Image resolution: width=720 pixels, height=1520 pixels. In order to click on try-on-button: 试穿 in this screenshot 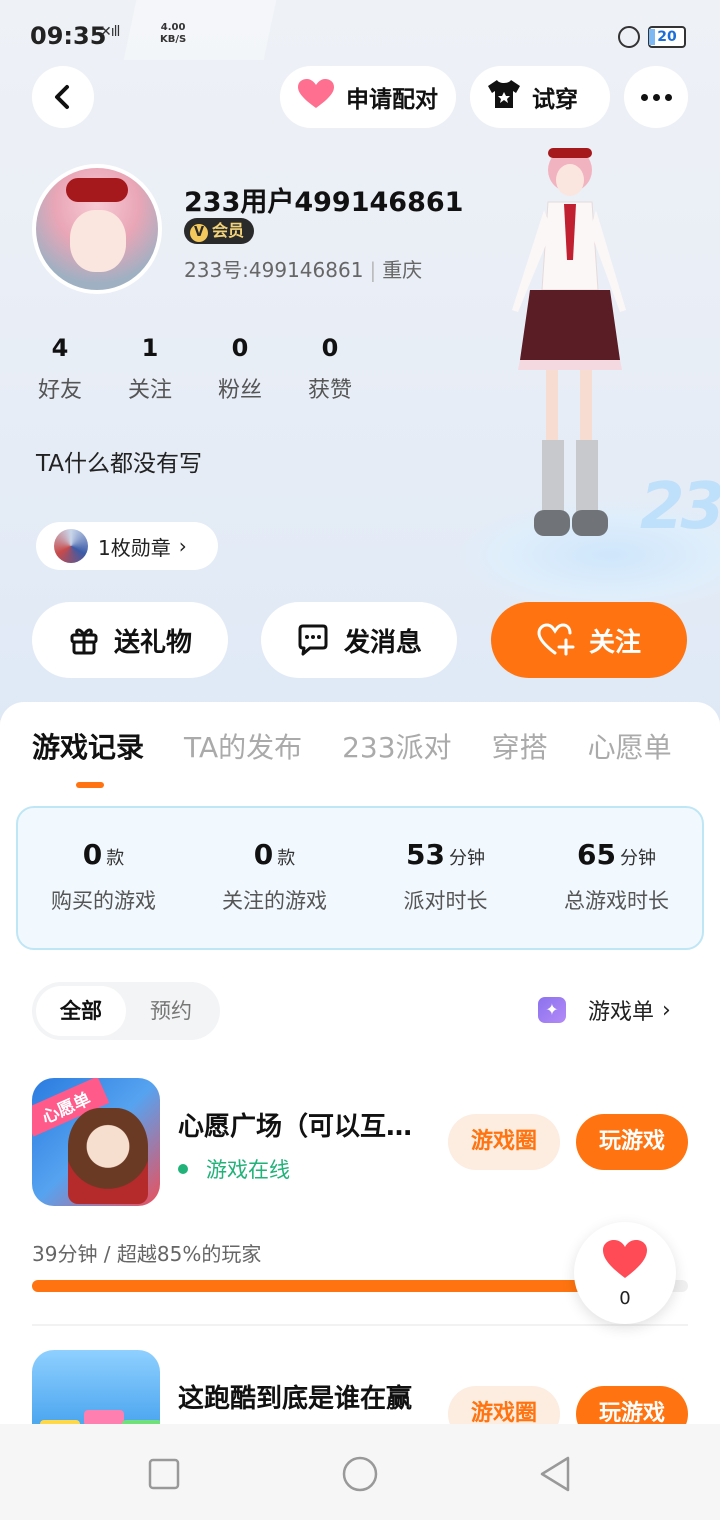, I will do `click(540, 97)`.